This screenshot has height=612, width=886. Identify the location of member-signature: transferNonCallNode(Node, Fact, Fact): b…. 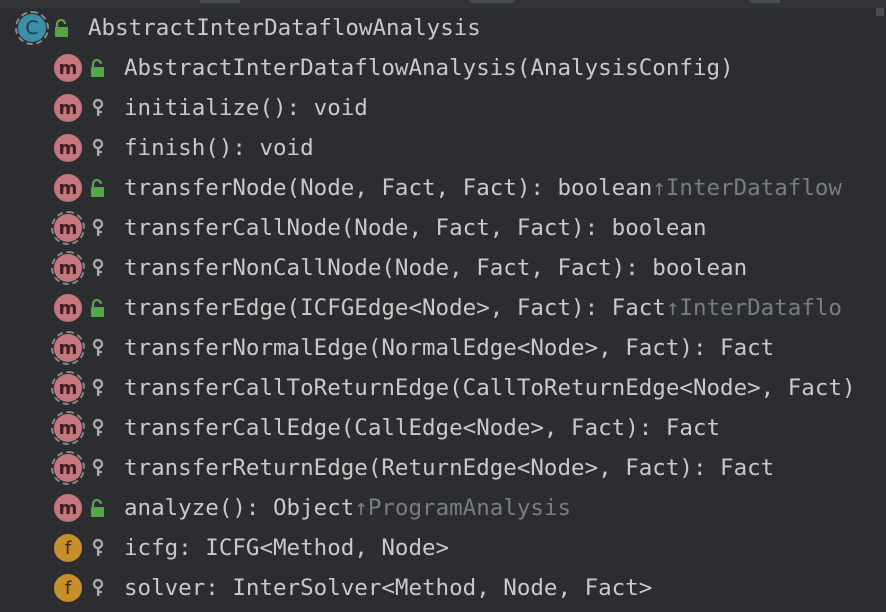
(436, 268).